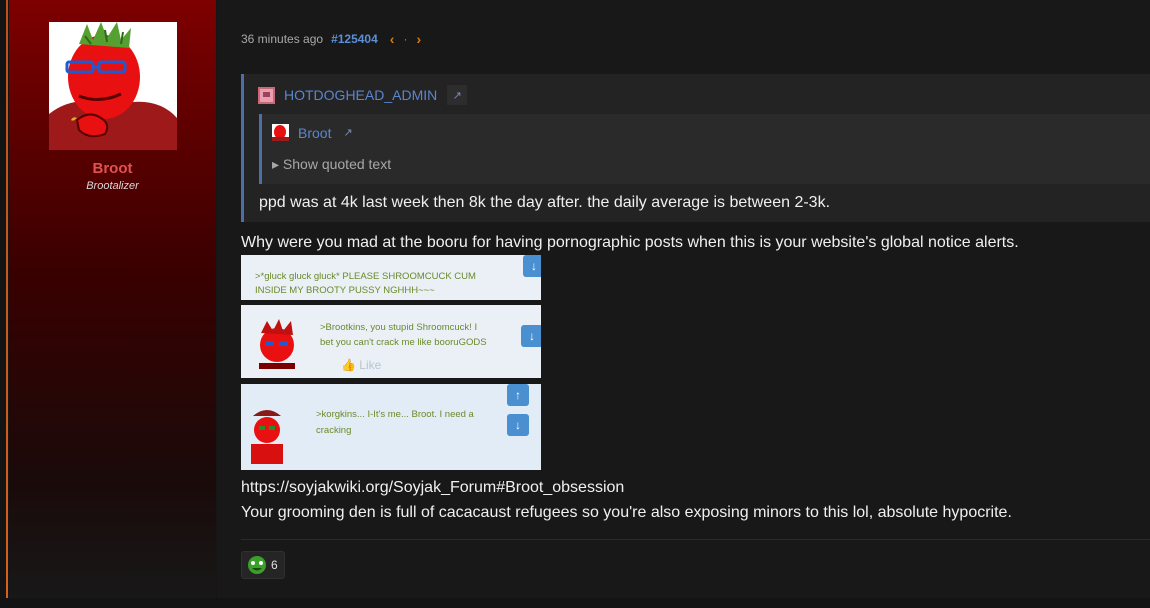 This screenshot has width=1150, height=608. Describe the element at coordinates (695, 539) in the screenshot. I see `reactions-divider` at that location.